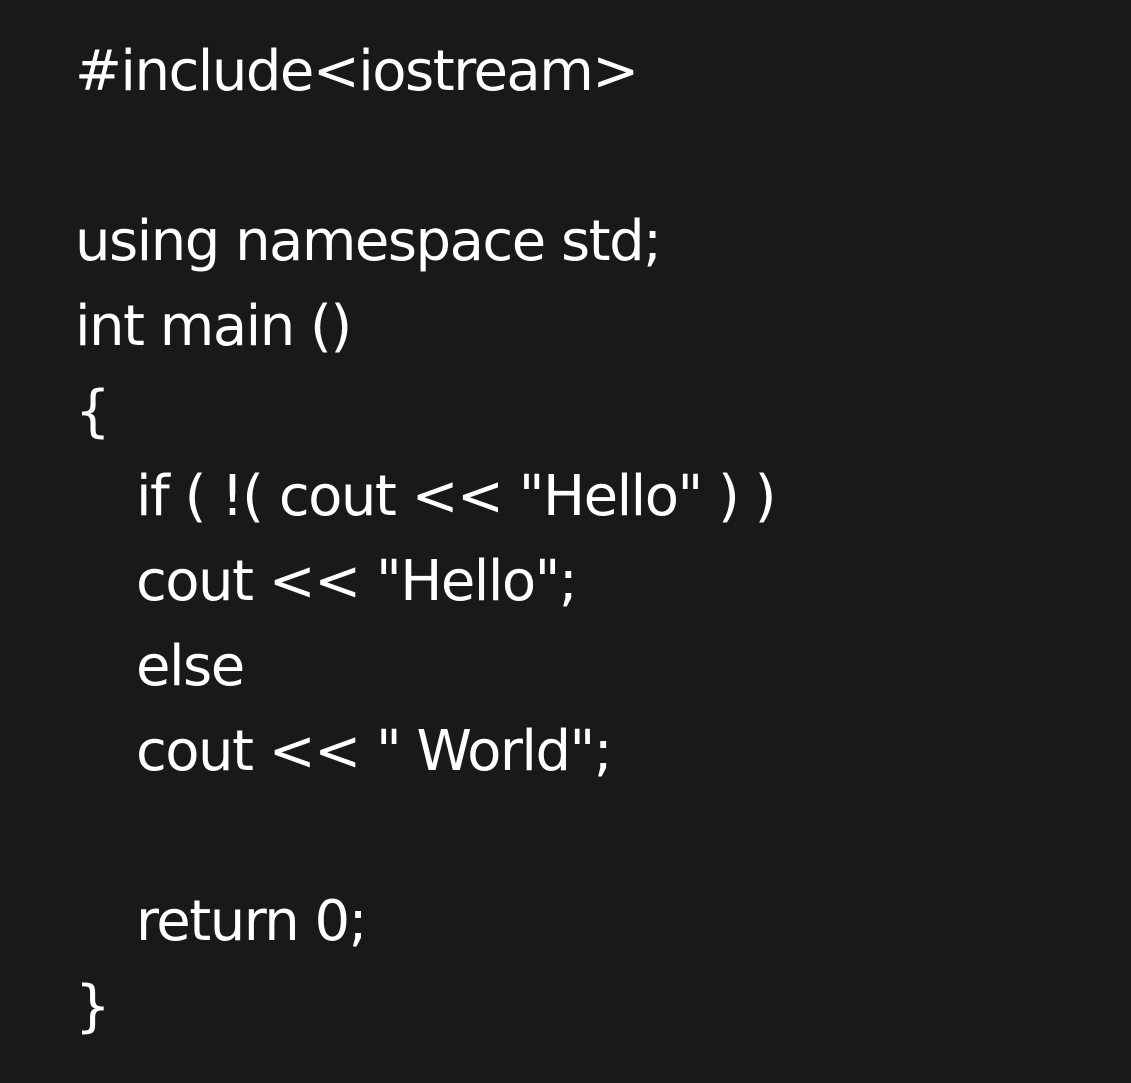 Image resolution: width=1131 pixels, height=1083 pixels. What do you see at coordinates (190, 666) in the screenshot?
I see `code-line-else: else` at bounding box center [190, 666].